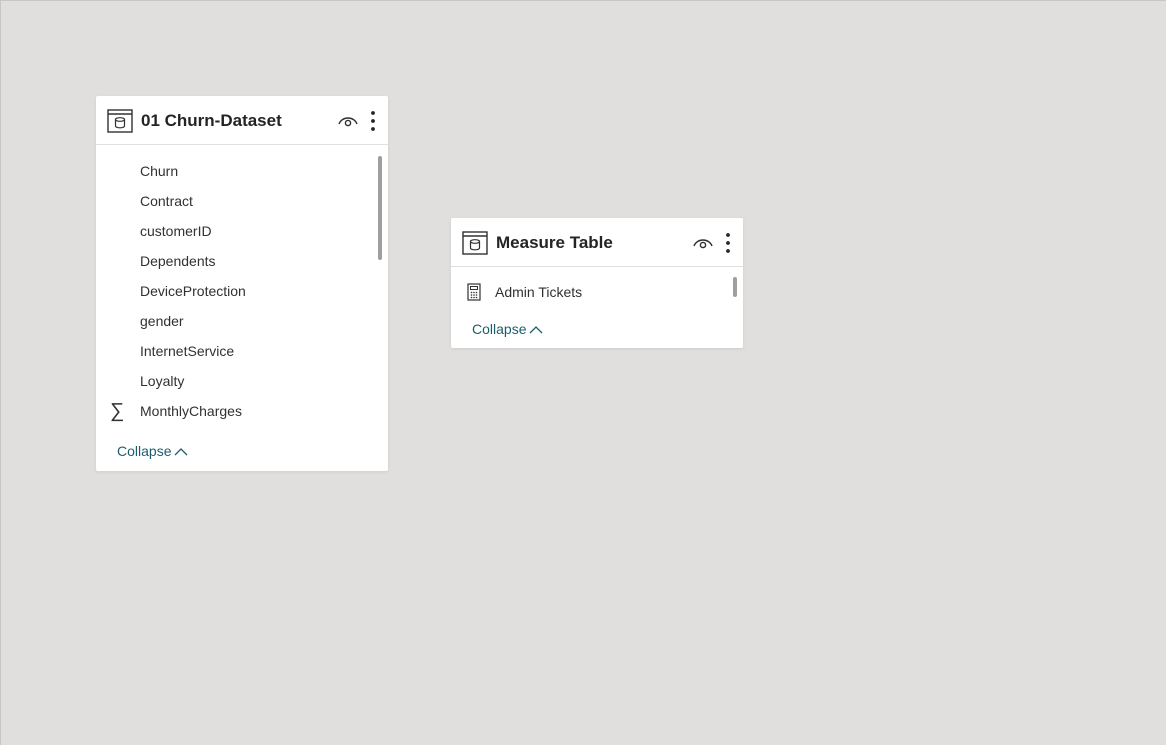 This screenshot has width=1166, height=745. I want to click on field-label: InternetService, so click(187, 351).